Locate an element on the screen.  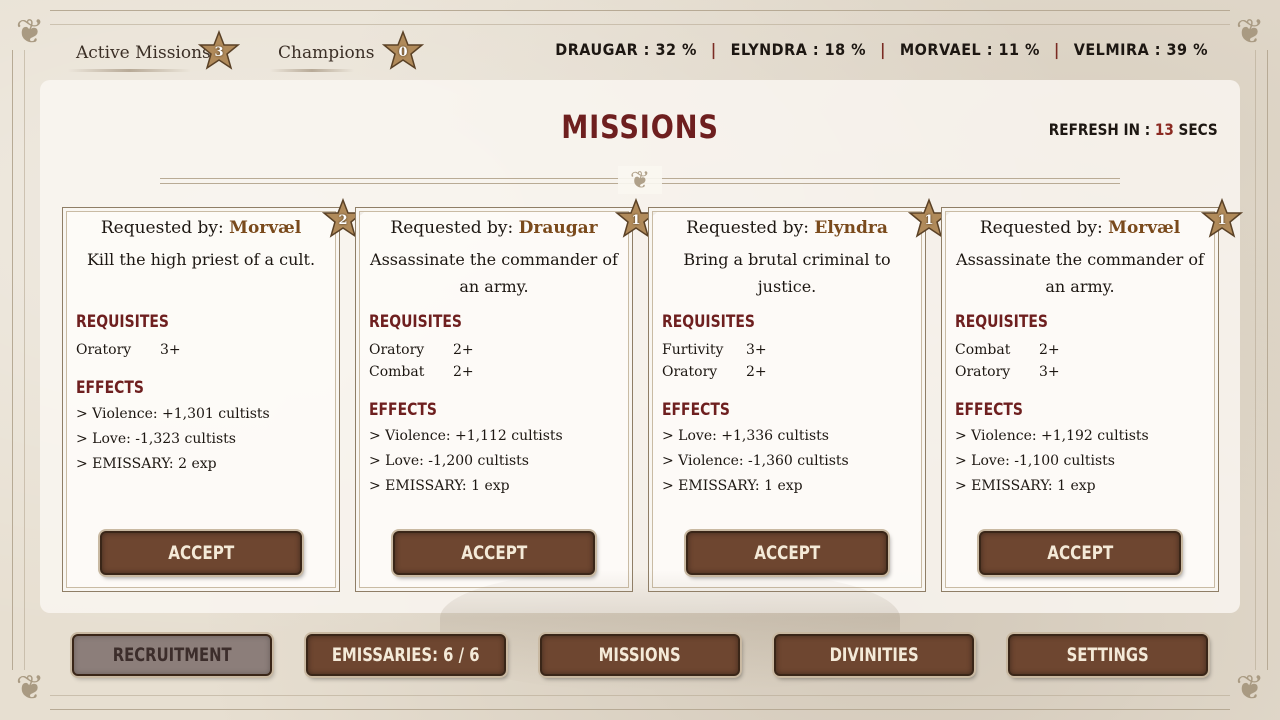
nav-emissaries-button: EMISSARIES: 6 / 6 is located at coordinates (406, 655).